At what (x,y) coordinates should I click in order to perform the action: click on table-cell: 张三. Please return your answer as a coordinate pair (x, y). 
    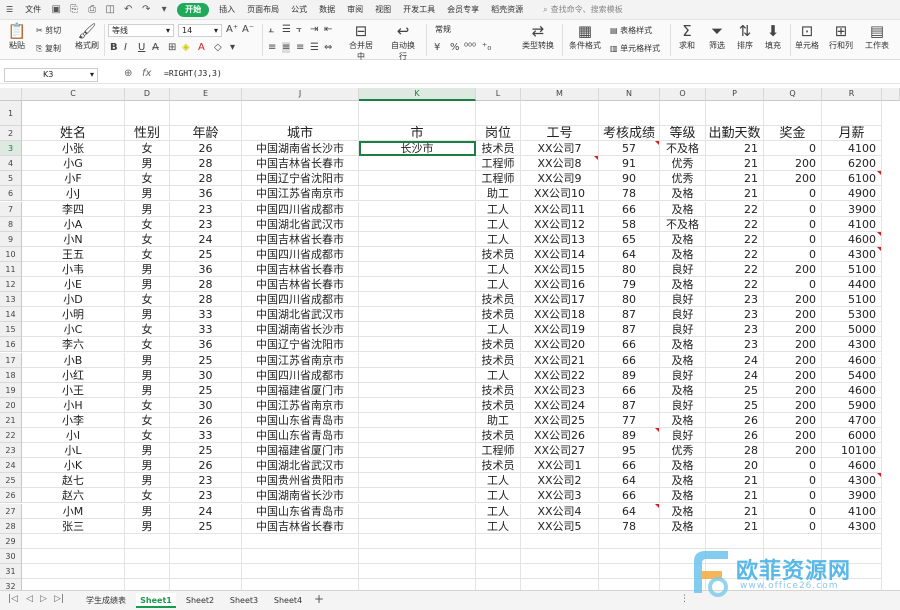
    Looking at the image, I should click on (73, 526).